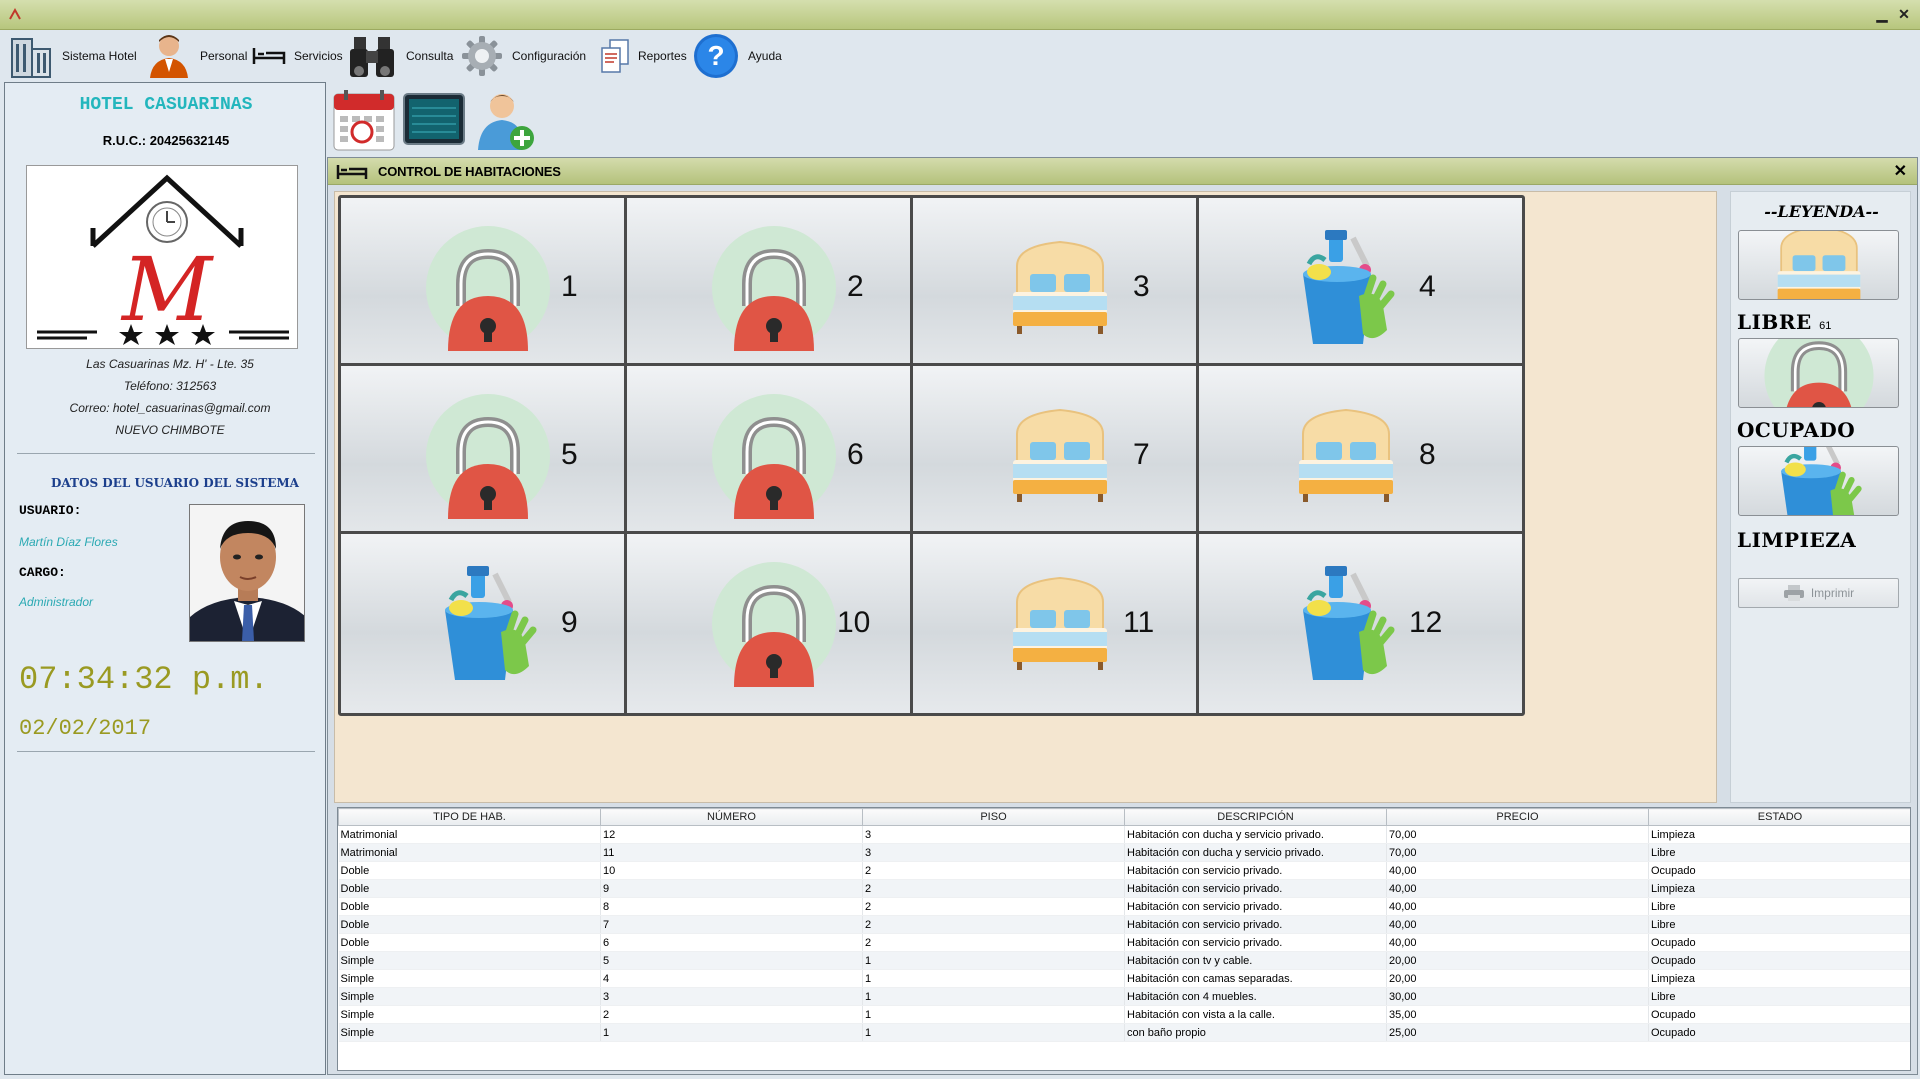  Describe the element at coordinates (731, 924) in the screenshot. I see `table-cell: 7` at that location.